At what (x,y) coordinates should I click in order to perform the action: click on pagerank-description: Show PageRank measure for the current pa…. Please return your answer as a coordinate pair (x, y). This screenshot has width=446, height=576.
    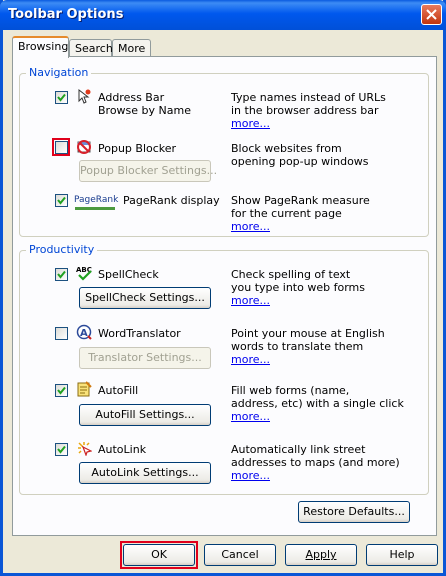
    Looking at the image, I should click on (300, 213).